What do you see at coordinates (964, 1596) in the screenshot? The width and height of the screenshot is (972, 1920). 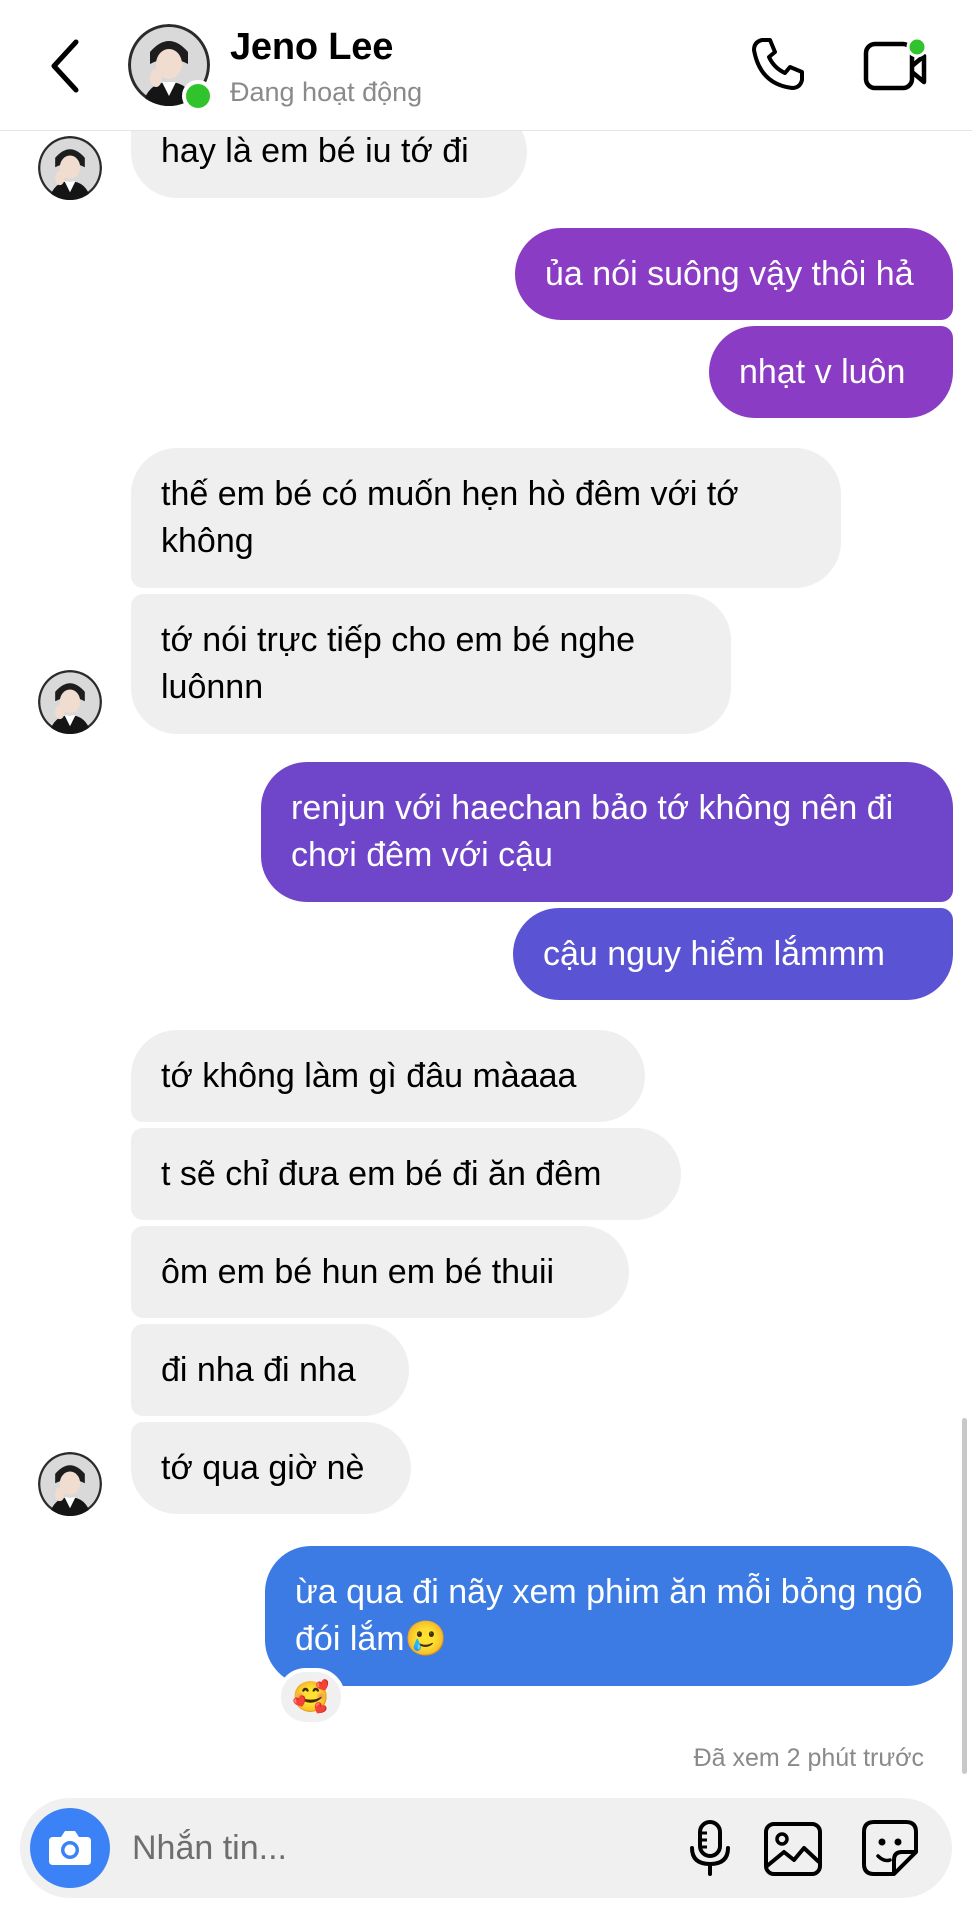 I see `scrollbar` at bounding box center [964, 1596].